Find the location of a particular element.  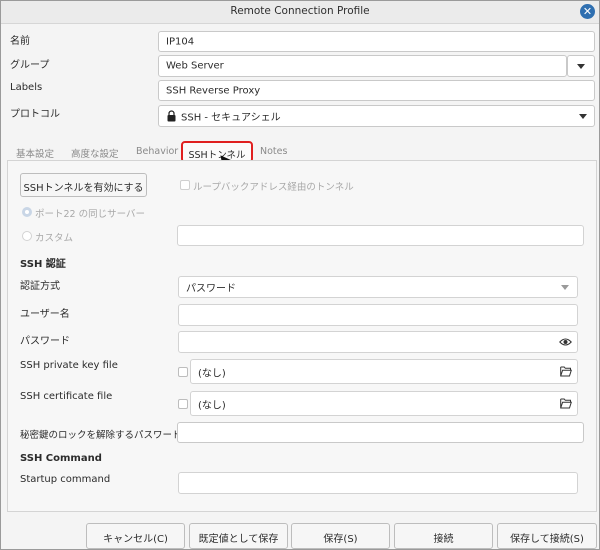

loopback-checkbox is located at coordinates (185, 185).